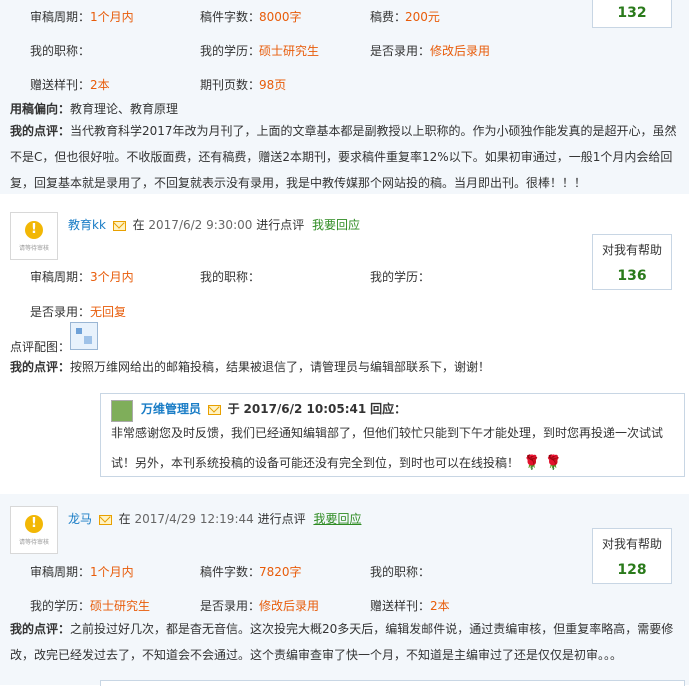 The image size is (689, 686). Describe the element at coordinates (40, 347) in the screenshot. I see `image-label: 点评配图：` at that location.